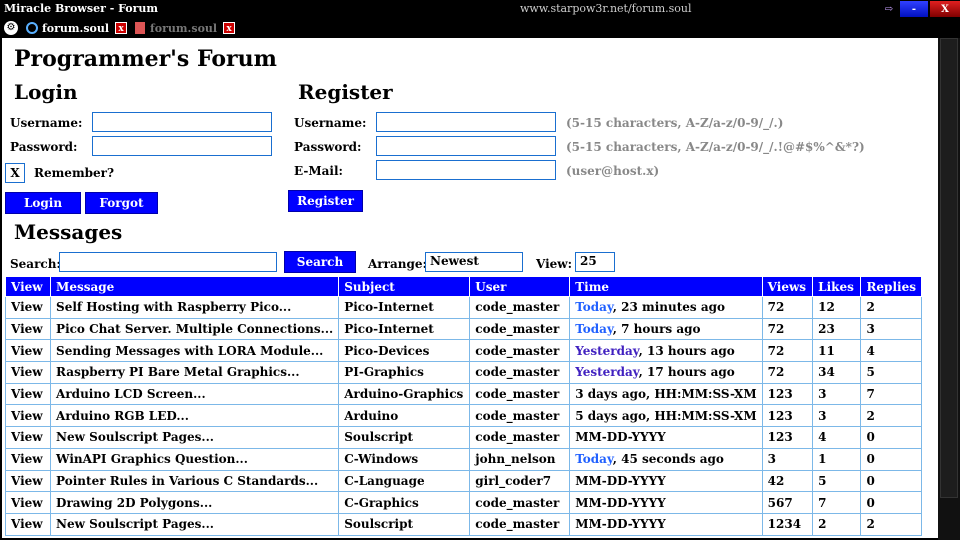 This screenshot has width=960, height=540. I want to click on message-replies: 3, so click(891, 329).